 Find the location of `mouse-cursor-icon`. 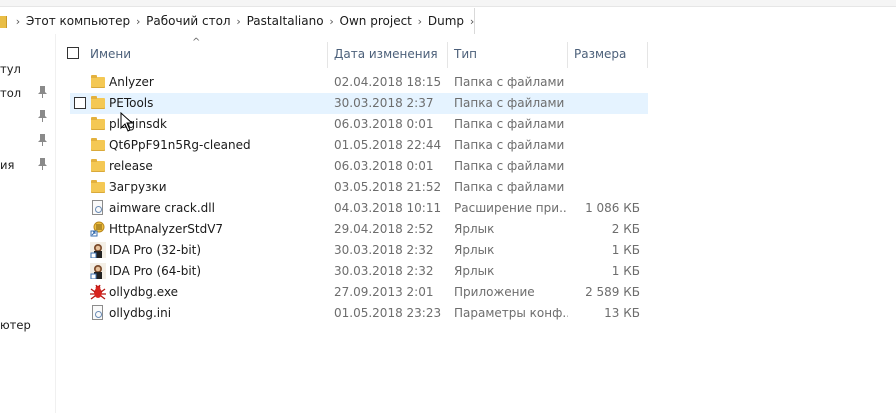

mouse-cursor-icon is located at coordinates (127, 122).